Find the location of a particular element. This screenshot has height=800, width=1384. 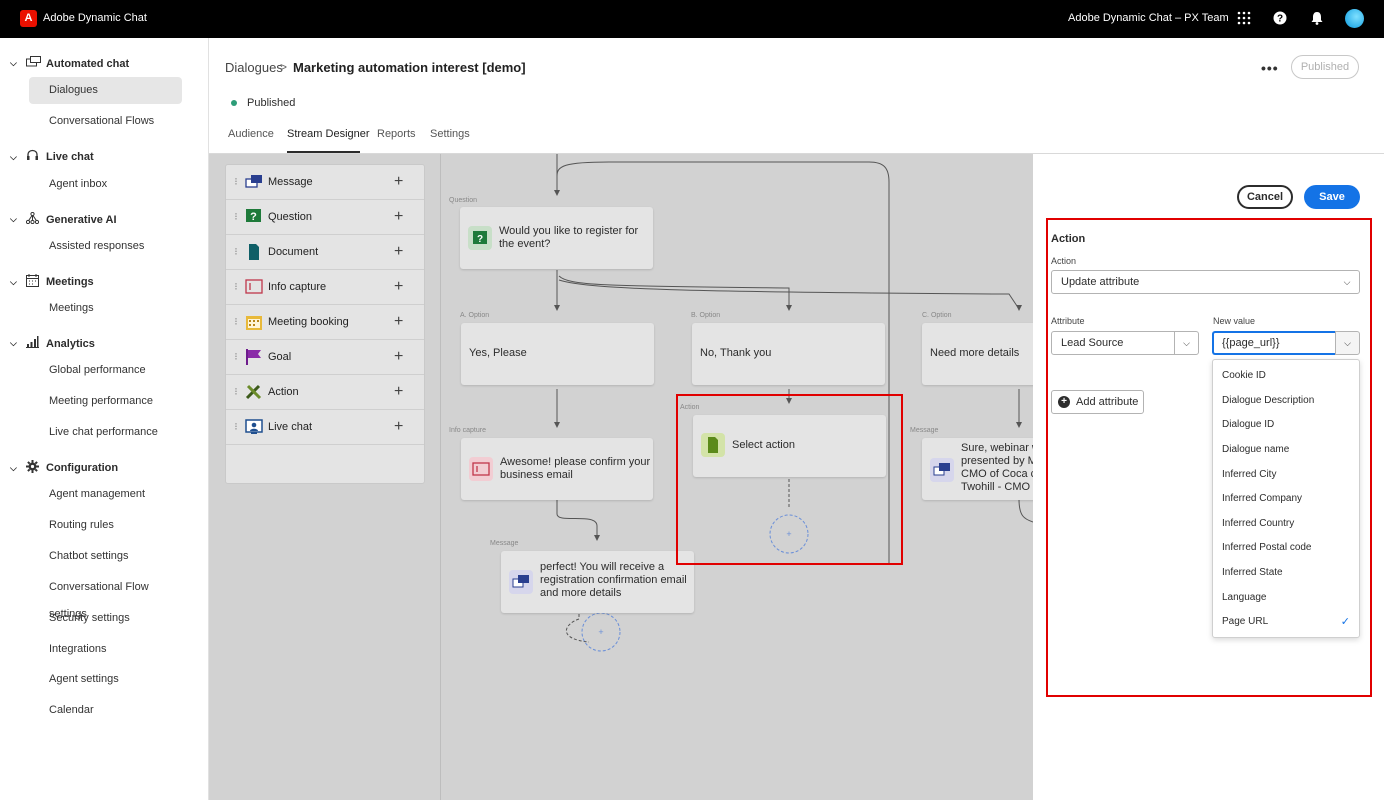

status-text: Published is located at coordinates (271, 103).